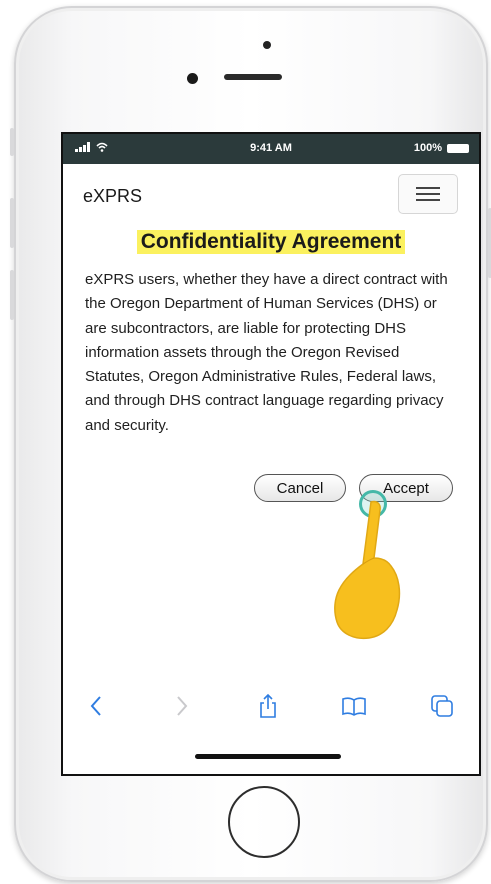 The height and width of the screenshot is (884, 491). Describe the element at coordinates (458, 148) in the screenshot. I see `battery-icon` at that location.